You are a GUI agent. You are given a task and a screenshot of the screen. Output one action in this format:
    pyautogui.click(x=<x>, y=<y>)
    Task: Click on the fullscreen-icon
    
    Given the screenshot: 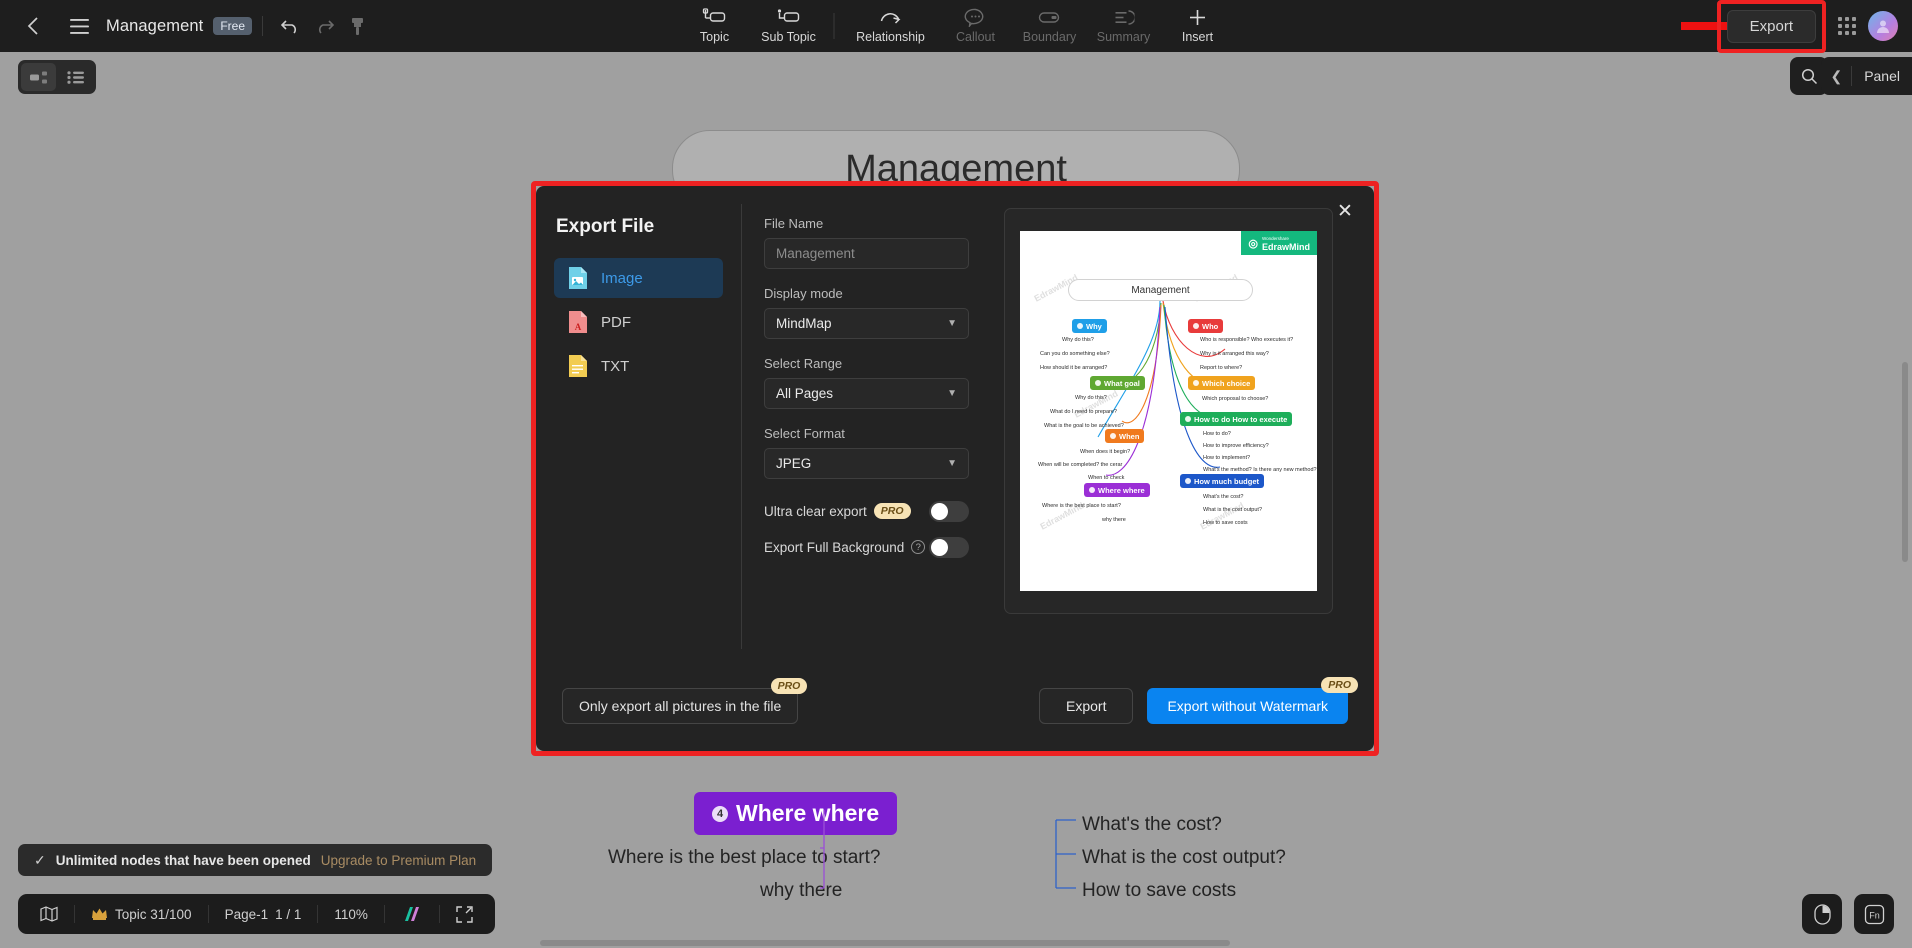 What is the action you would take?
    pyautogui.click(x=464, y=914)
    